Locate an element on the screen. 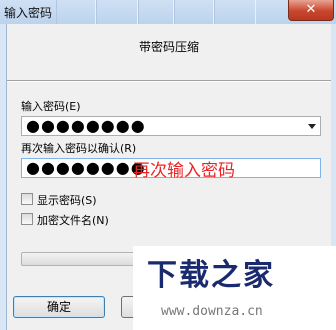  close-icon: ✕ is located at coordinates (311, 9).